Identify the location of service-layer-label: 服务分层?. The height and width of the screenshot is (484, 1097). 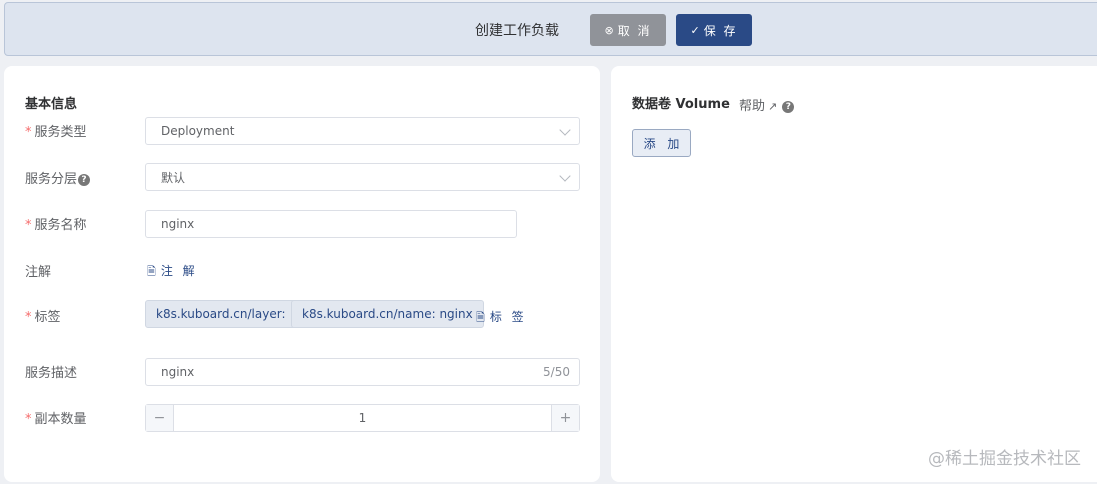
(58, 177).